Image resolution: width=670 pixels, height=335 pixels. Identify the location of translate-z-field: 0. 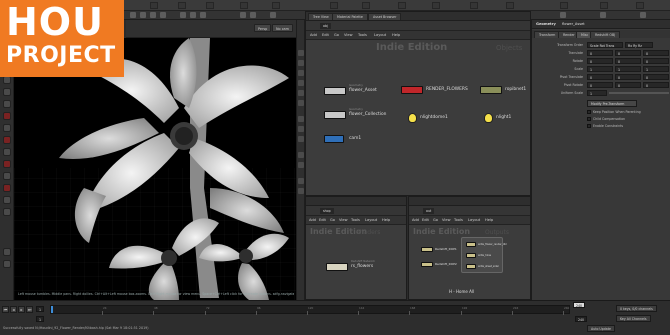
(656, 53).